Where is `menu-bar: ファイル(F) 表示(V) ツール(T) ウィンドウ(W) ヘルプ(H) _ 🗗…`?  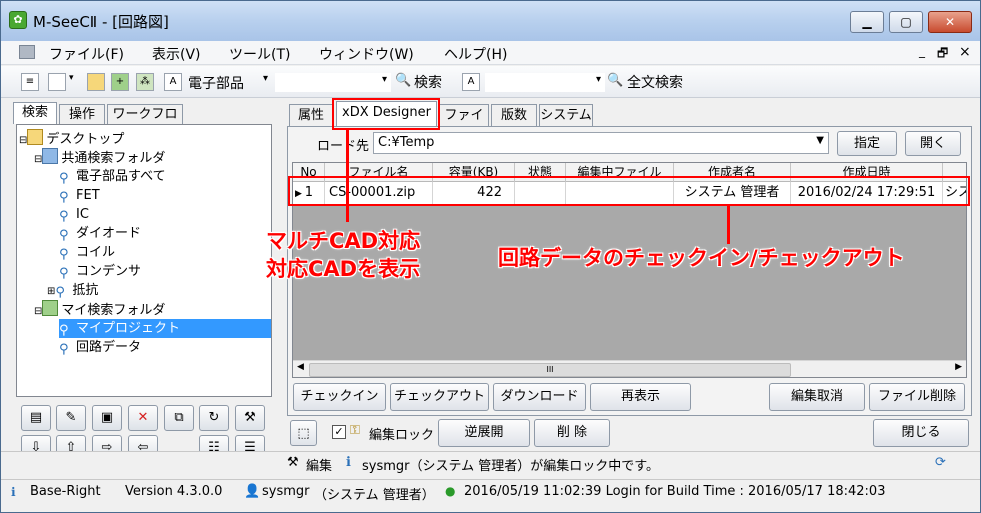
menu-bar: ファイル(F) 表示(V) ツール(T) ウィンドウ(W) ヘルプ(H) _ 🗗… is located at coordinates (490, 53).